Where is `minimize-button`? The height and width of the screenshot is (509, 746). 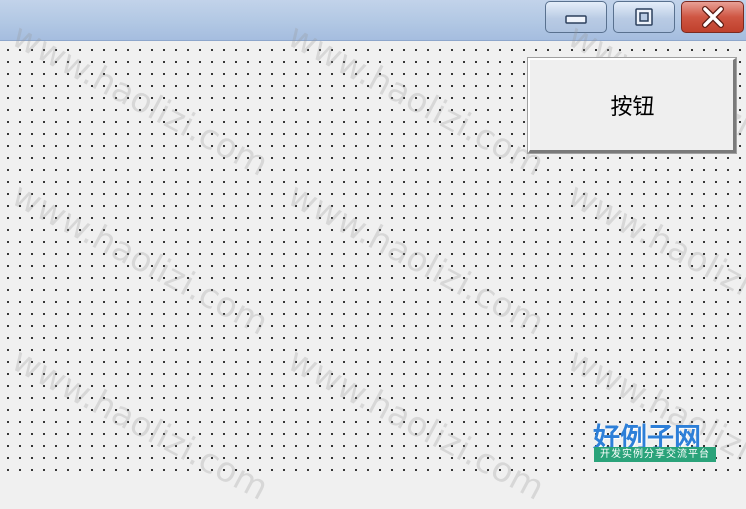 minimize-button is located at coordinates (576, 17).